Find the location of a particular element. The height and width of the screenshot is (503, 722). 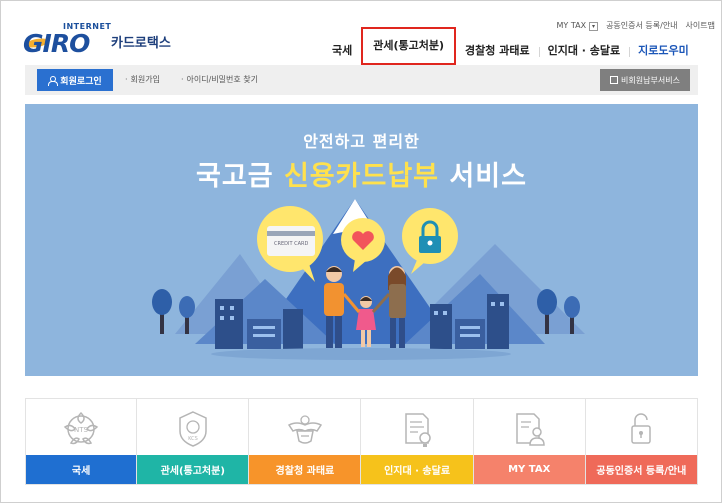

logo-mark: INTERNET GIRO is located at coordinates (67, 40).